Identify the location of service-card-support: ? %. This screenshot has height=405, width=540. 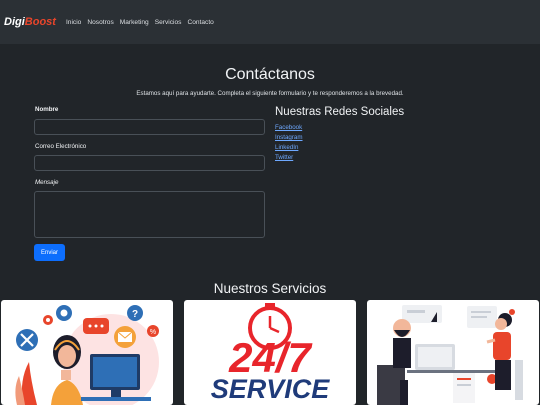
(87, 352).